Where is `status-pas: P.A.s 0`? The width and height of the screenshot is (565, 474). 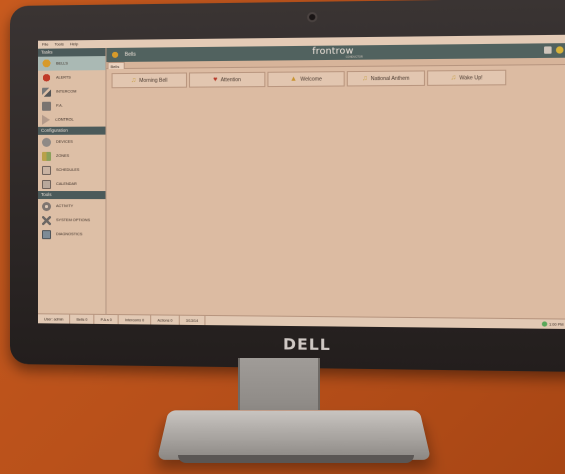
status-pas: P.A.s 0 is located at coordinates (106, 319).